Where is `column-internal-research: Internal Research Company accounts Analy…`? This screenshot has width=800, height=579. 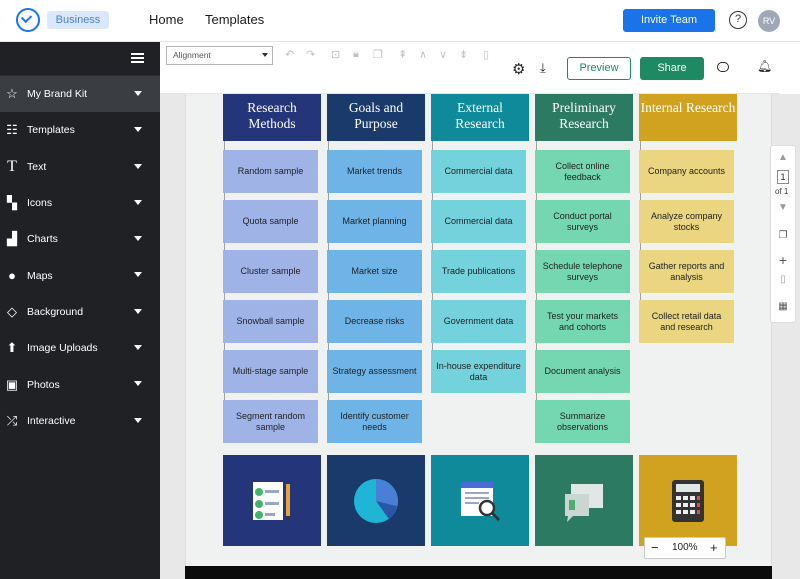 column-internal-research: Internal Research Company accounts Analy… is located at coordinates (688, 218).